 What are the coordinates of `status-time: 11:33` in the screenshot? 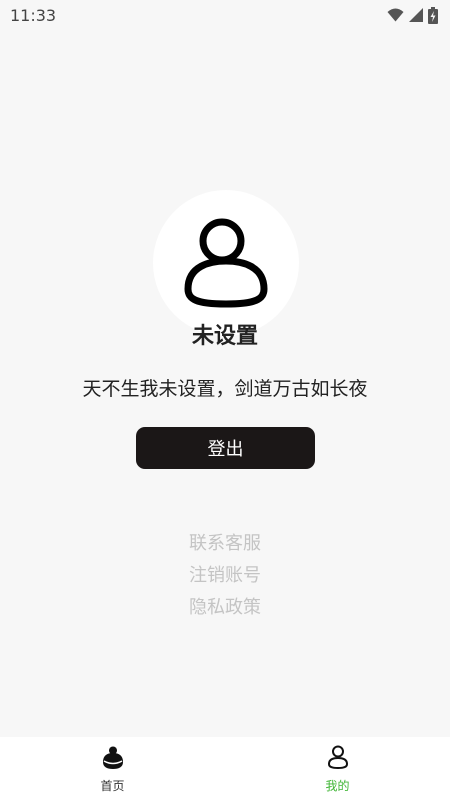 It's located at (33, 15).